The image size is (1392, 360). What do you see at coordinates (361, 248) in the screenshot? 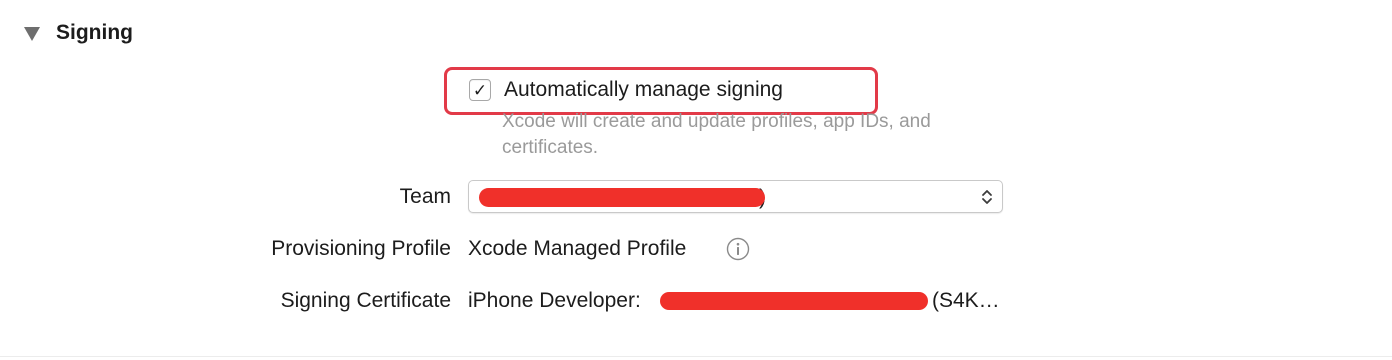
I see `provisioning-profile-label: Provisioning Profile` at bounding box center [361, 248].